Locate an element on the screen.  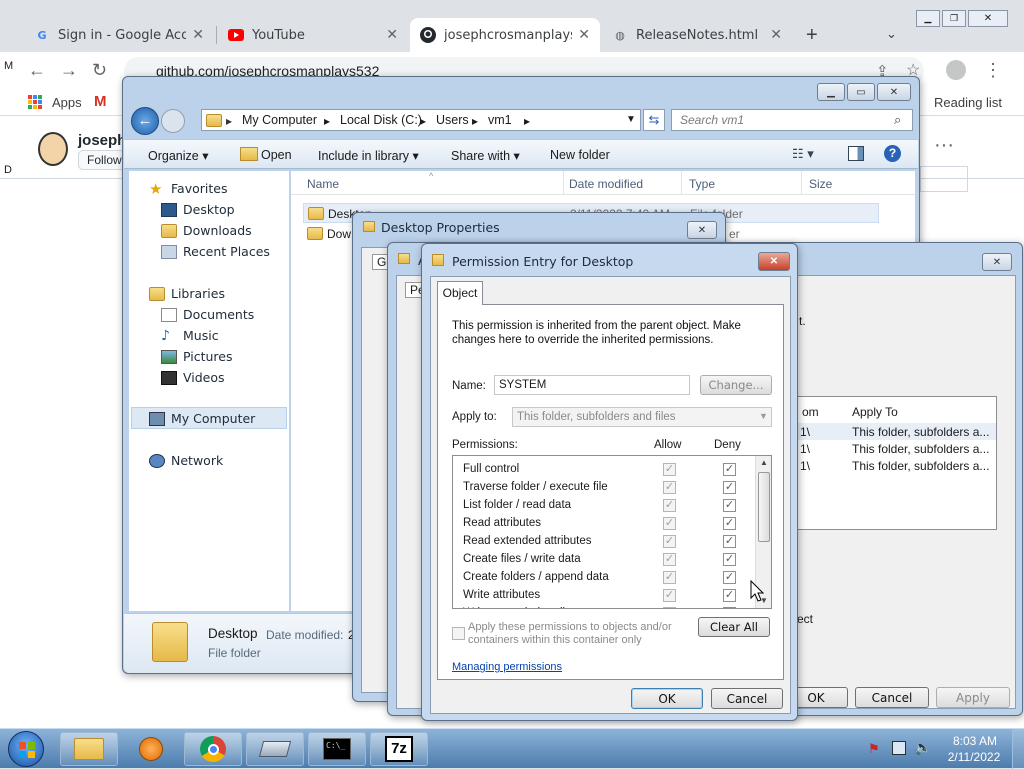
tab-search-icon: ⌄ is located at coordinates (891, 34).